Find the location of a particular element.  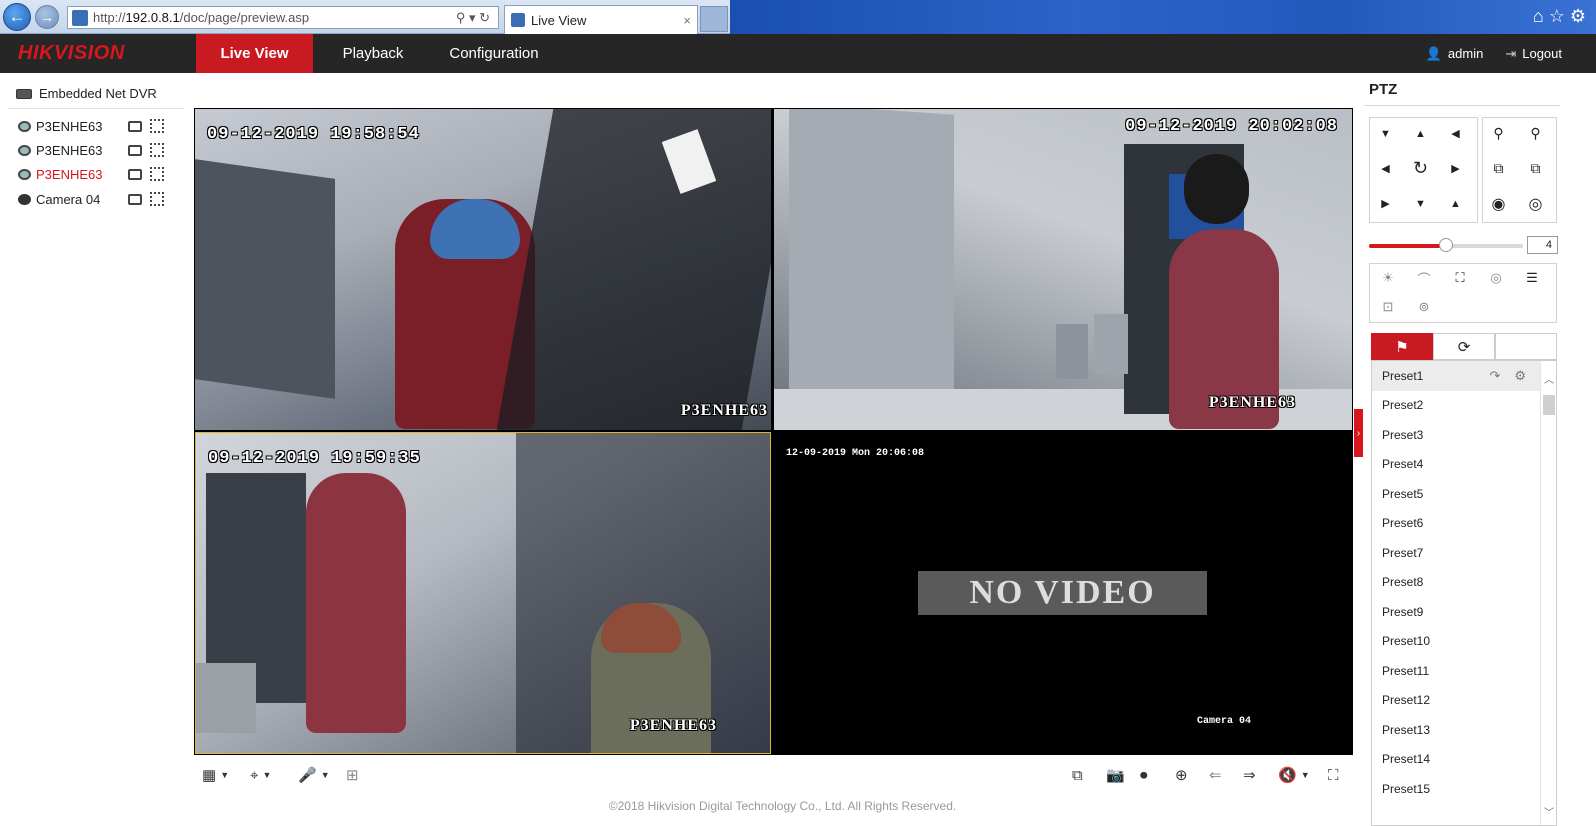

camera-item-3: P3ENHE63 is located at coordinates (100, 174).